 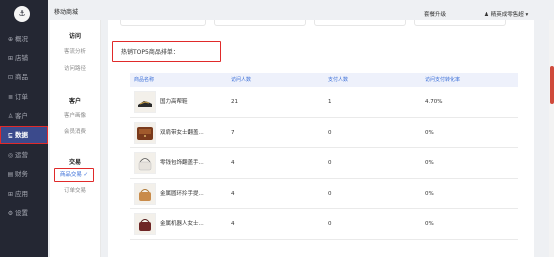 I want to click on scrollbar-thumb, so click(x=551, y=85).